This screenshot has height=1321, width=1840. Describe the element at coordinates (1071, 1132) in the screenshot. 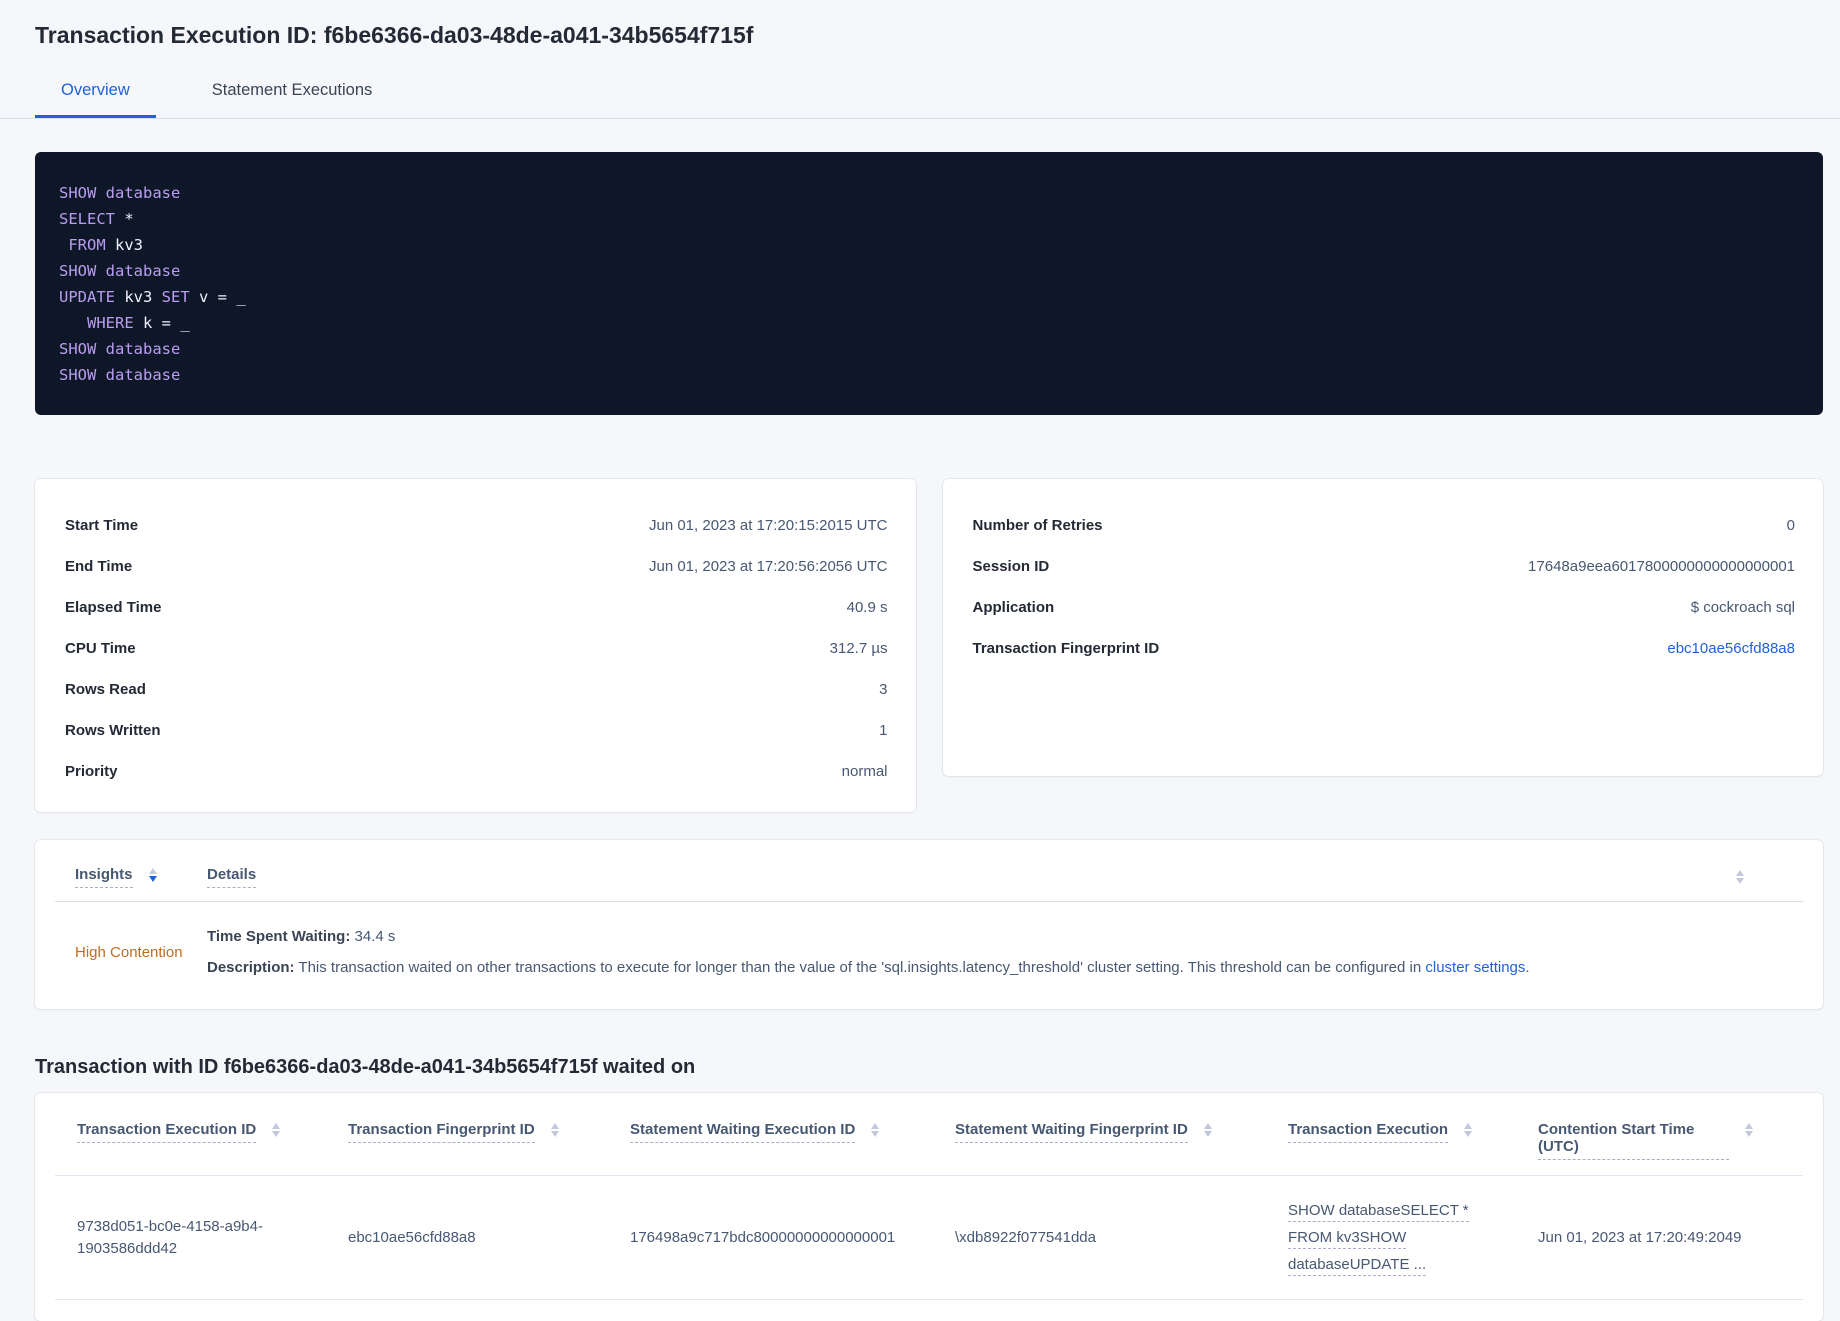

I see `column-header-label: Statement Waiting Fingerprint ID` at that location.